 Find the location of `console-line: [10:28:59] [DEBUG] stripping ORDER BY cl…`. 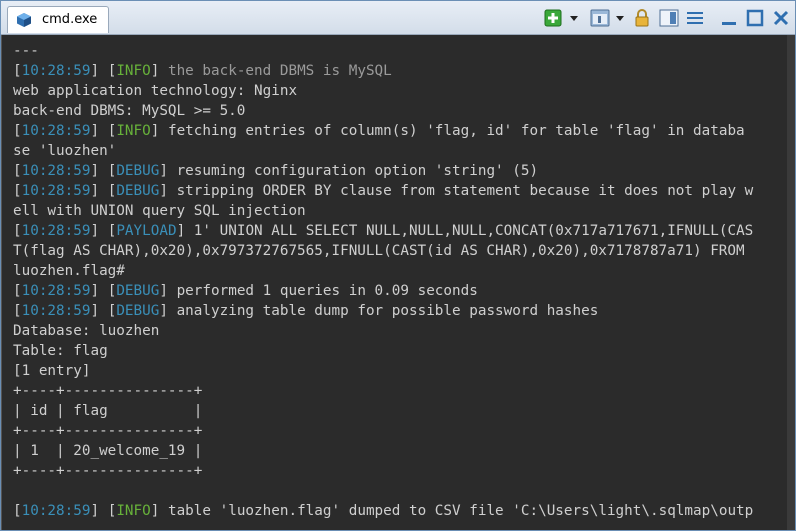

console-line: [10:28:59] [DEBUG] stripping ORDER BY cl… is located at coordinates (383, 191).